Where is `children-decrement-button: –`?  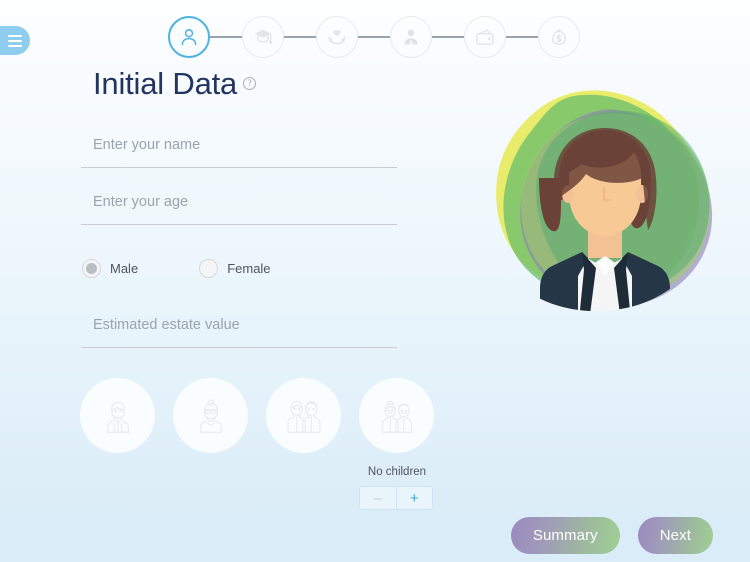
children-decrement-button: – is located at coordinates (378, 498).